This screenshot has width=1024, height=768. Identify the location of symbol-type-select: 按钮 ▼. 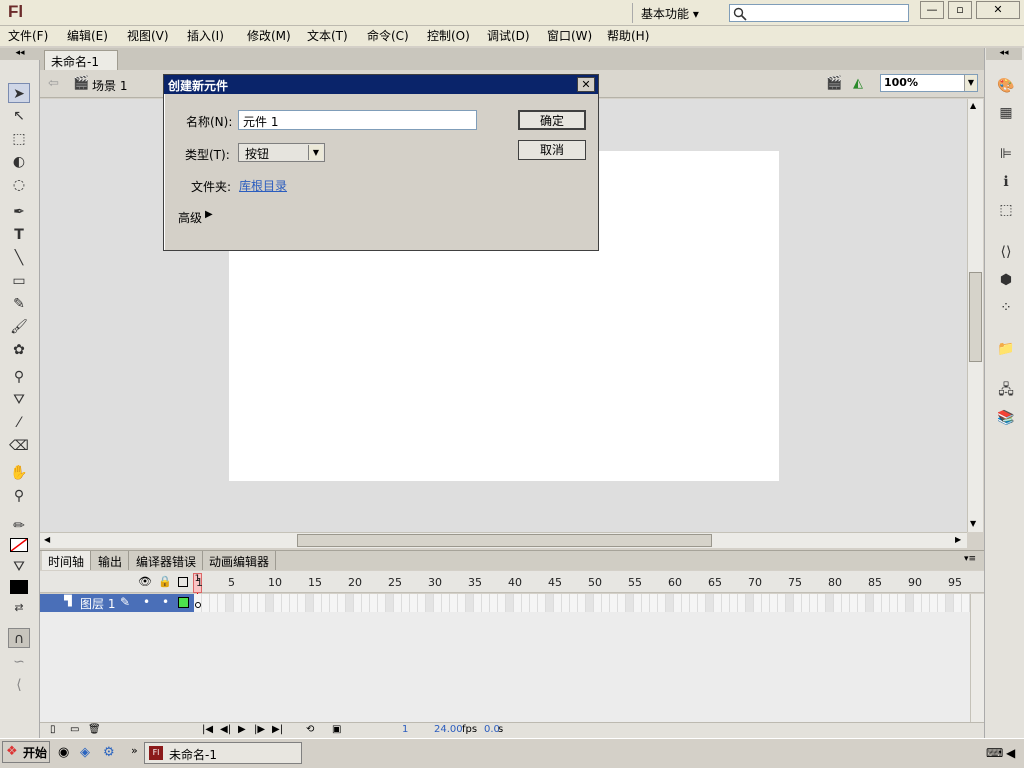
(281, 152).